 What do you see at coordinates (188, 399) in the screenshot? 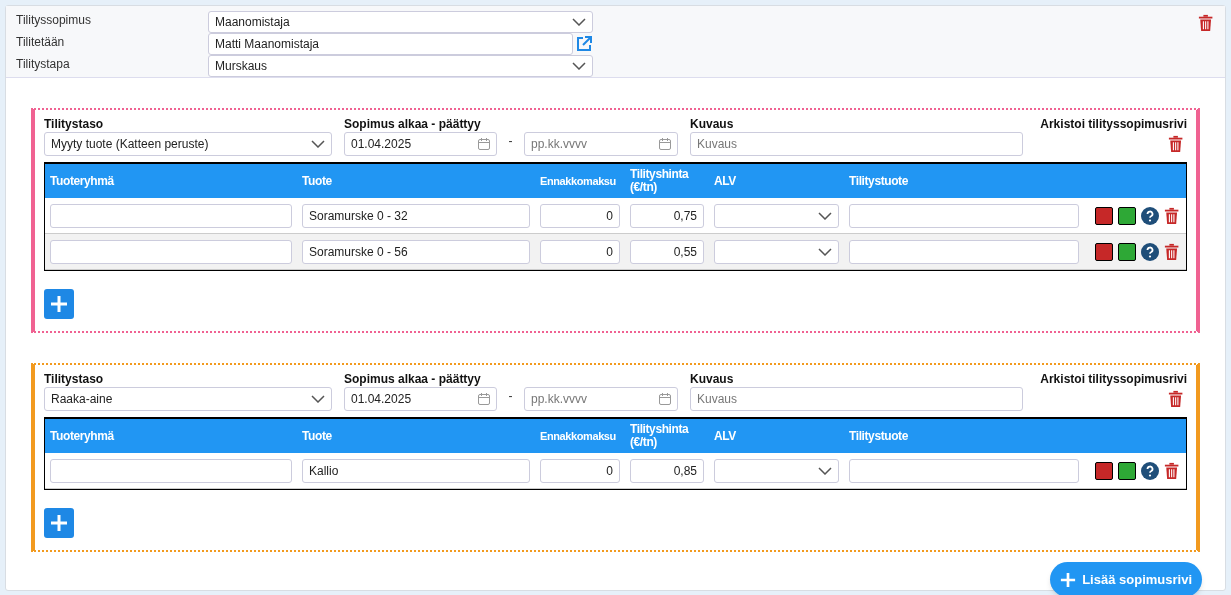
I see `select-field: Raaka-aine` at bounding box center [188, 399].